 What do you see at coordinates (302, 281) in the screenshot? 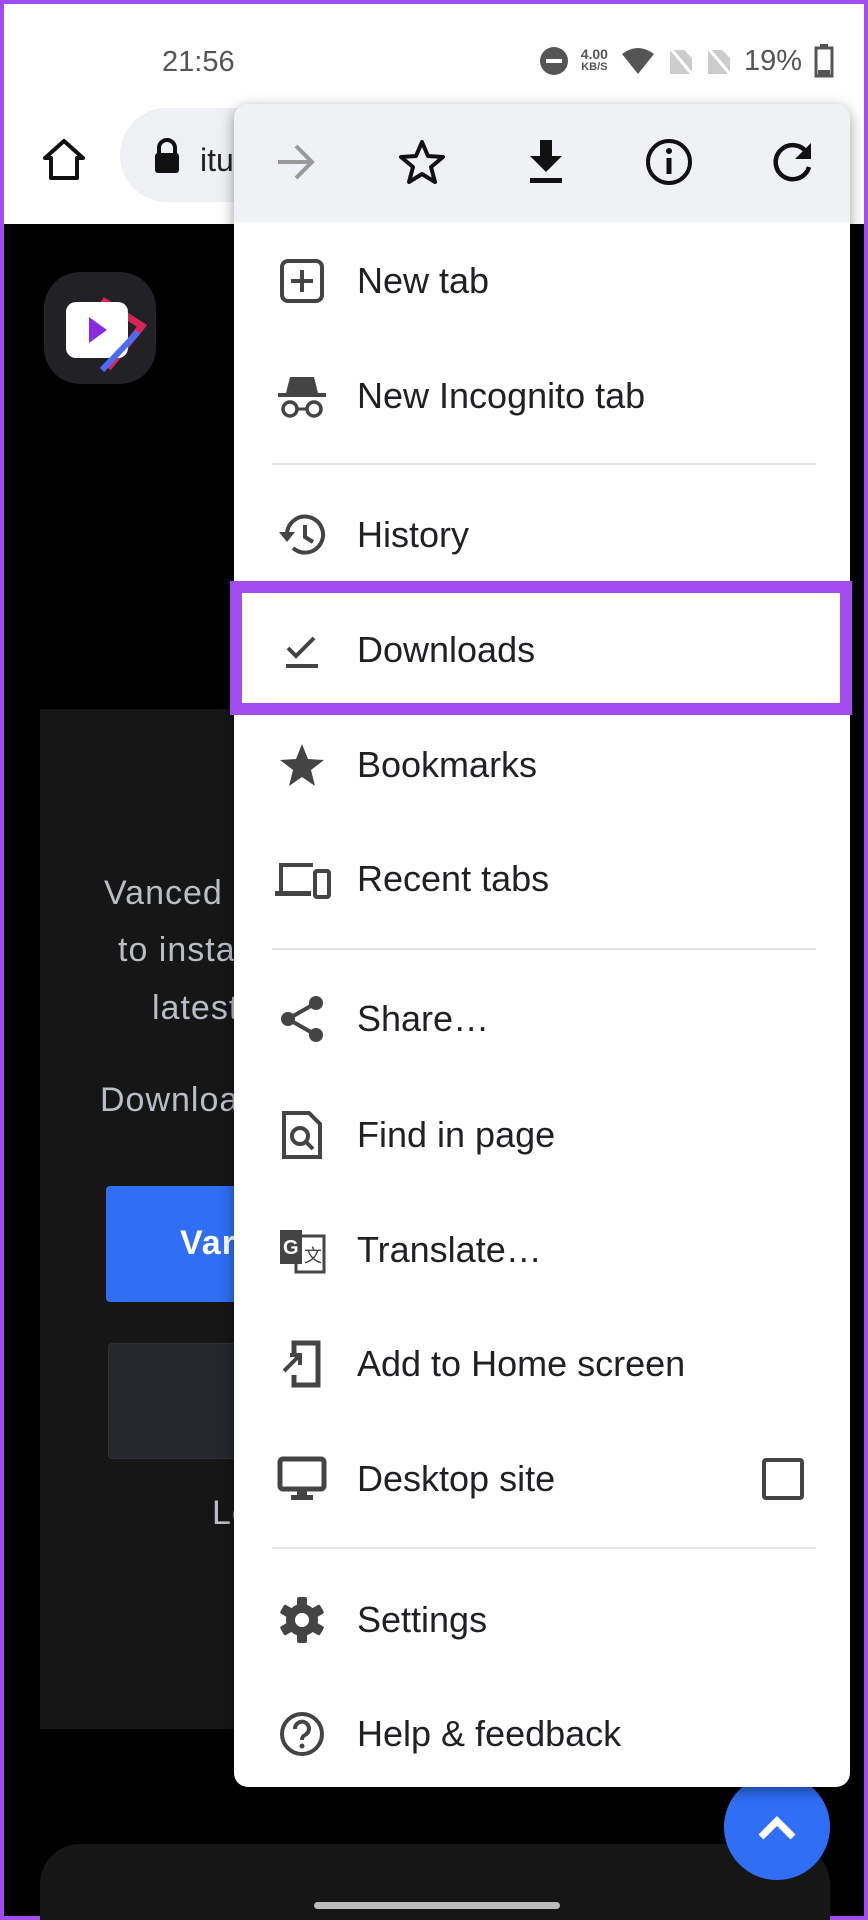
I see `new-tab-icon` at bounding box center [302, 281].